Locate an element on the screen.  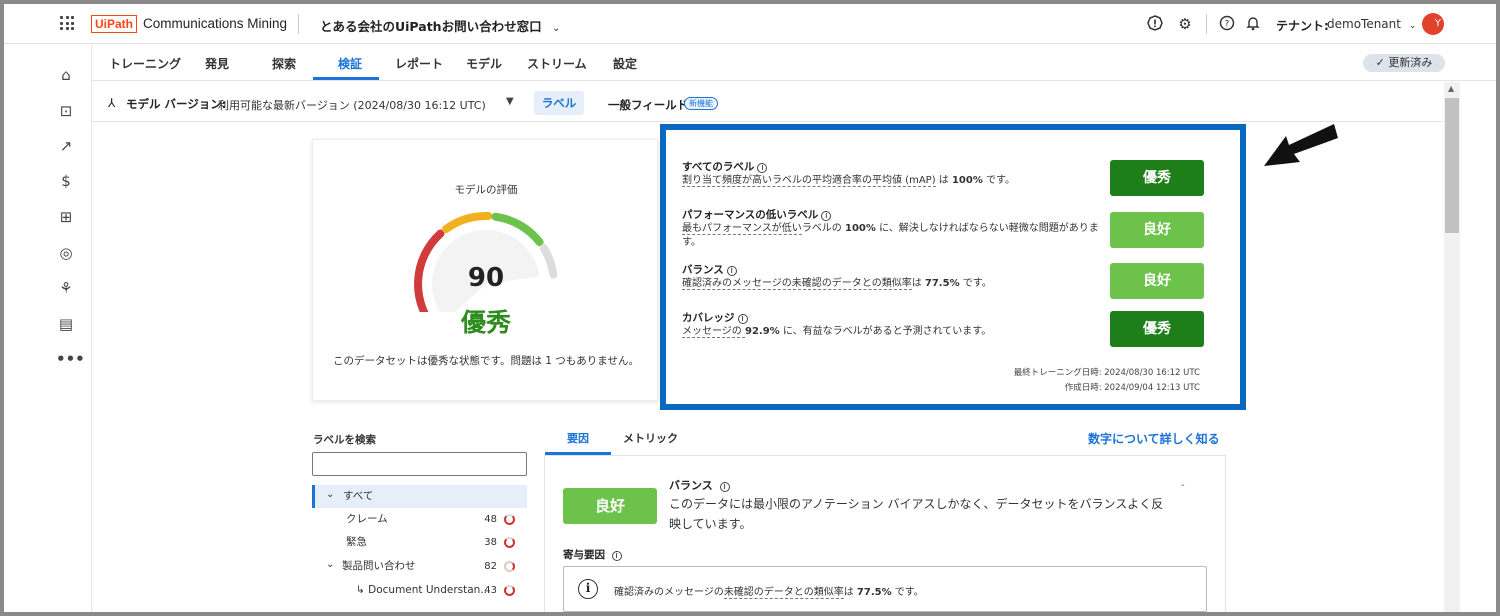
score-gauge is located at coordinates (486, 261).